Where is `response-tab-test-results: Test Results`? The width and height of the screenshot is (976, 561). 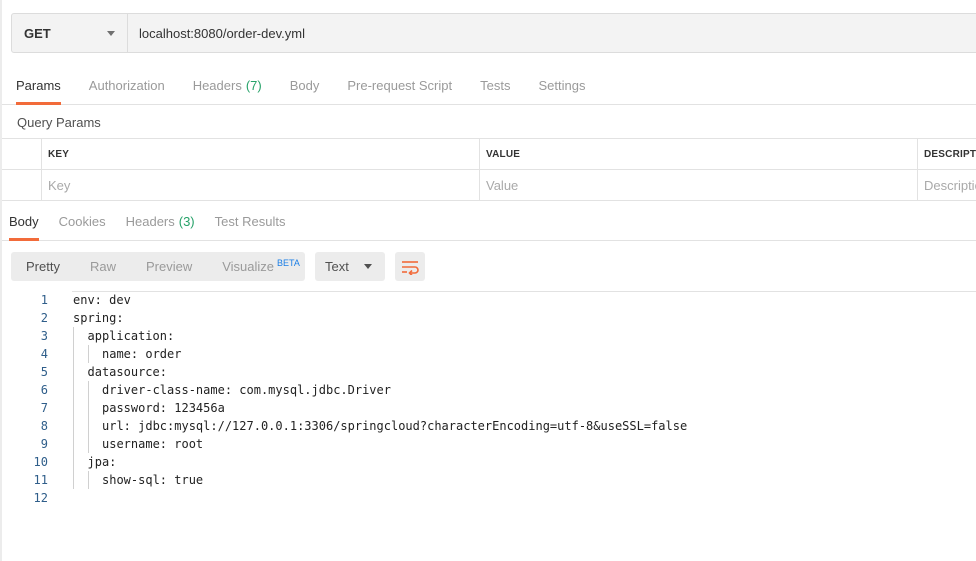 response-tab-test-results: Test Results is located at coordinates (250, 220).